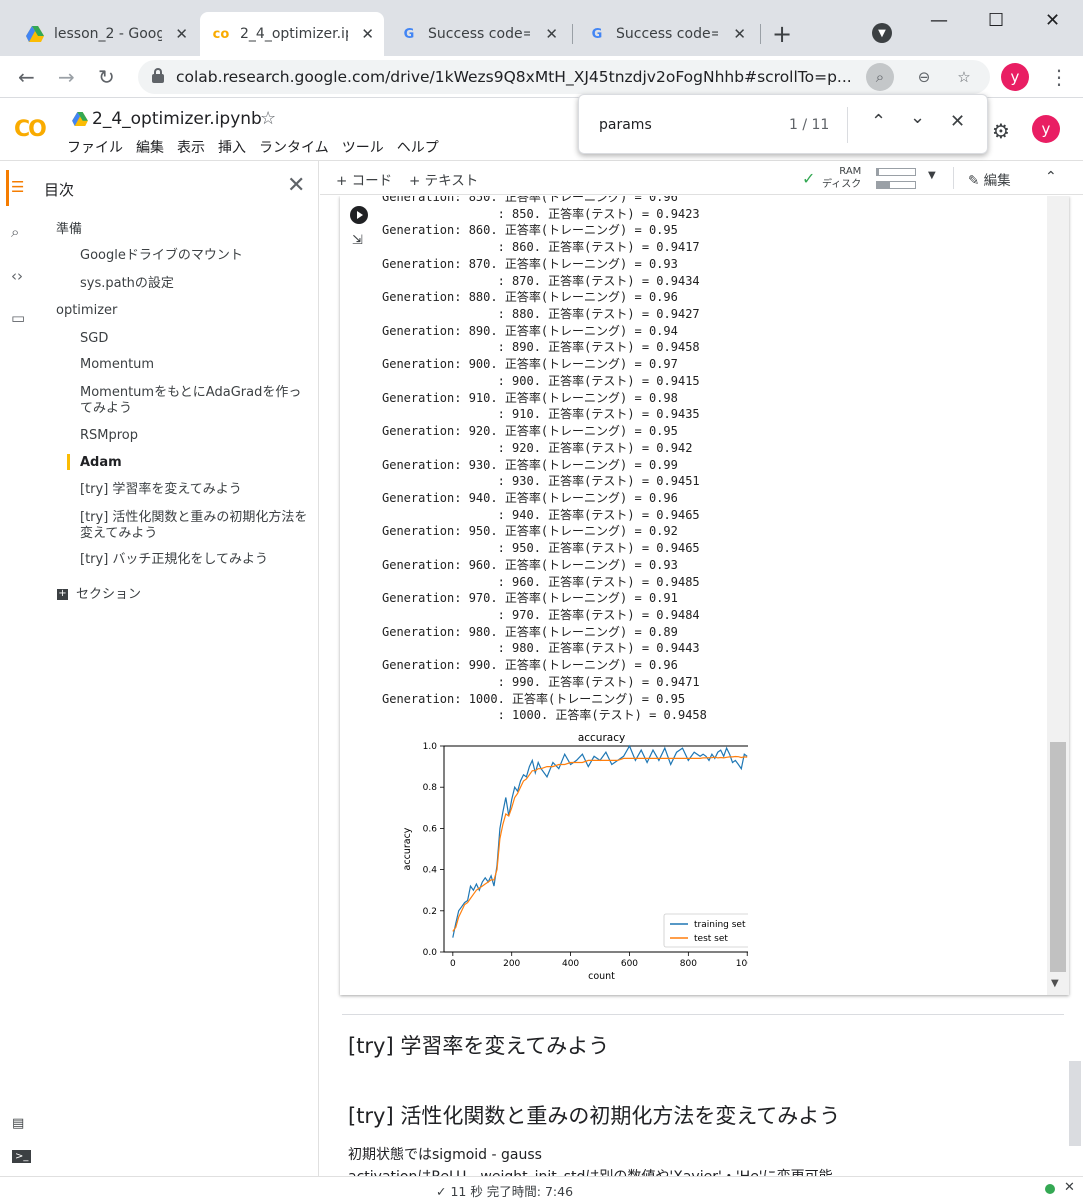  Describe the element at coordinates (196, 365) in the screenshot. I see `toc-item: Momentum` at that location.